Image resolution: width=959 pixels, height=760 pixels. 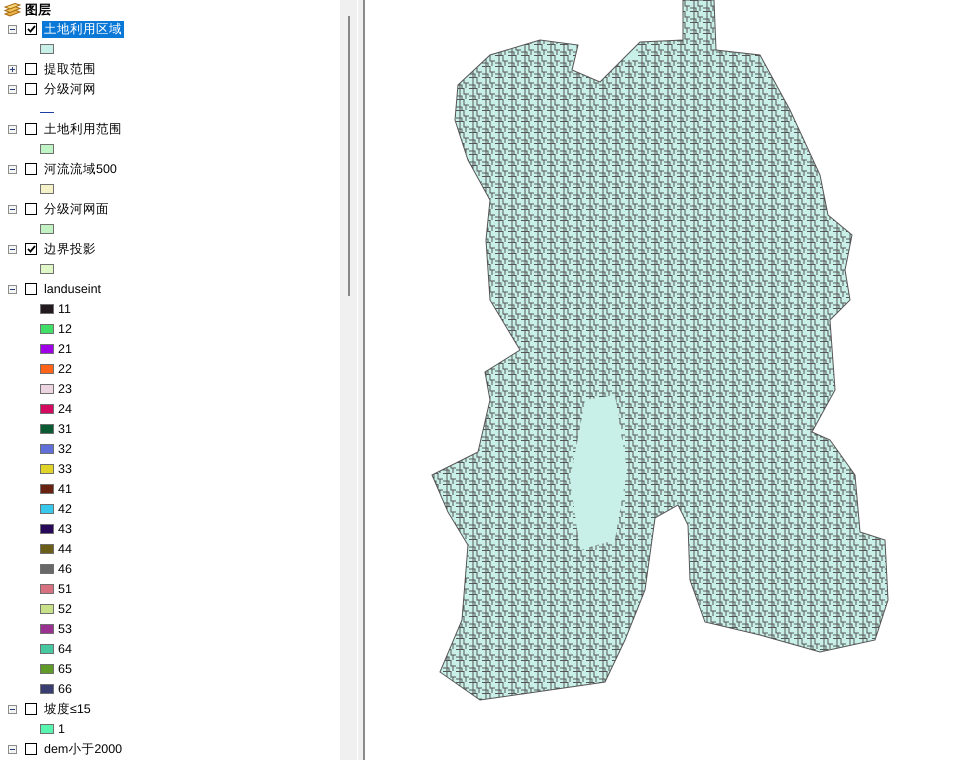 I want to click on legend-label: 12, so click(x=65, y=329).